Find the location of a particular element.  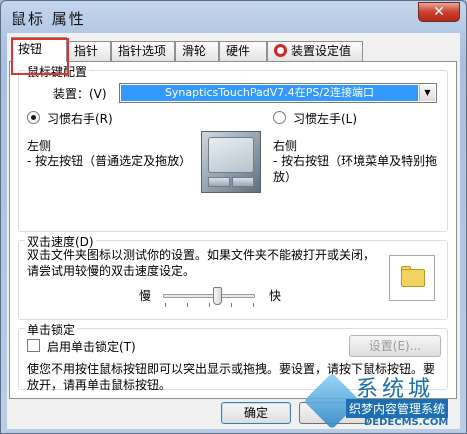

window-title: 鼠标 属性 is located at coordinates (48, 19).